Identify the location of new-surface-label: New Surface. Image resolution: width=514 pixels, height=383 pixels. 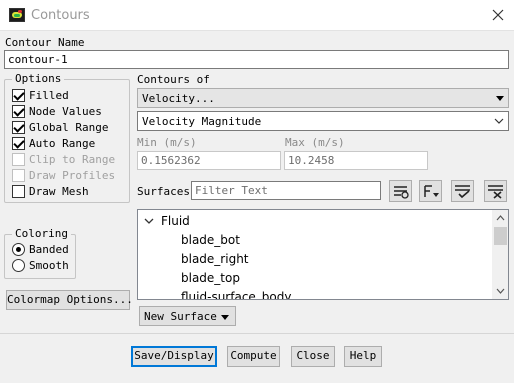
(180, 316).